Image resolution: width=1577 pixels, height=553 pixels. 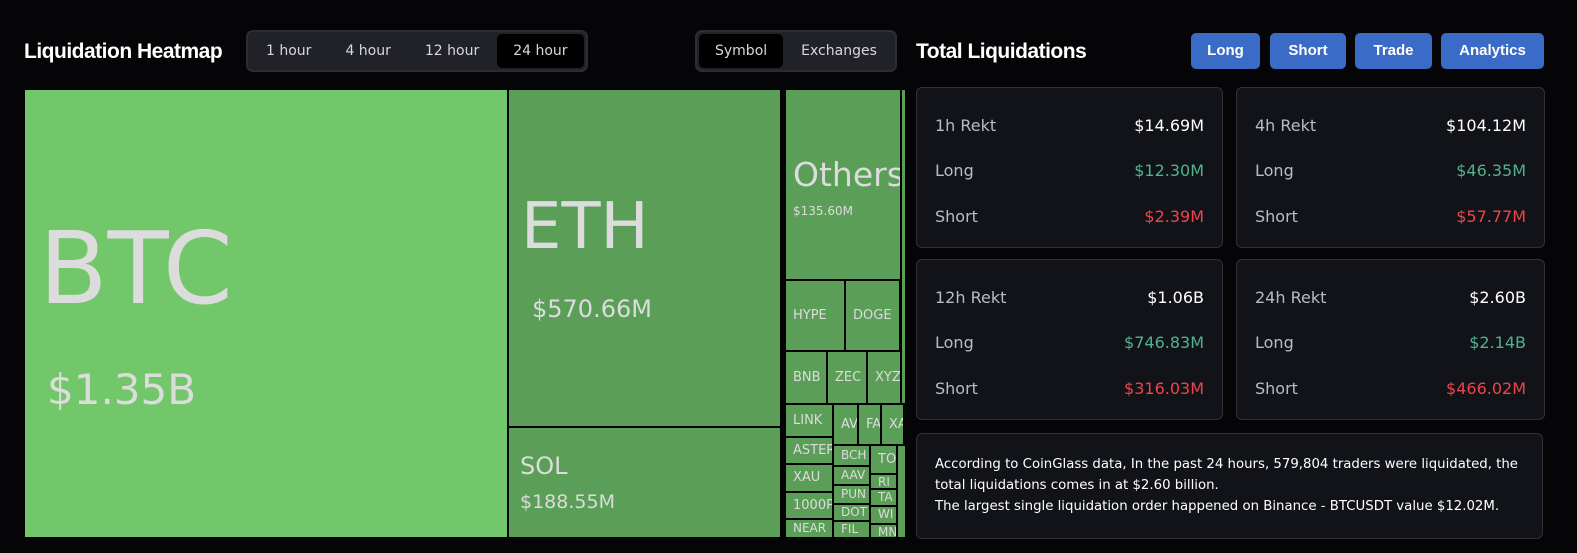 I want to click on cell-symbol: WI, so click(x=886, y=514).